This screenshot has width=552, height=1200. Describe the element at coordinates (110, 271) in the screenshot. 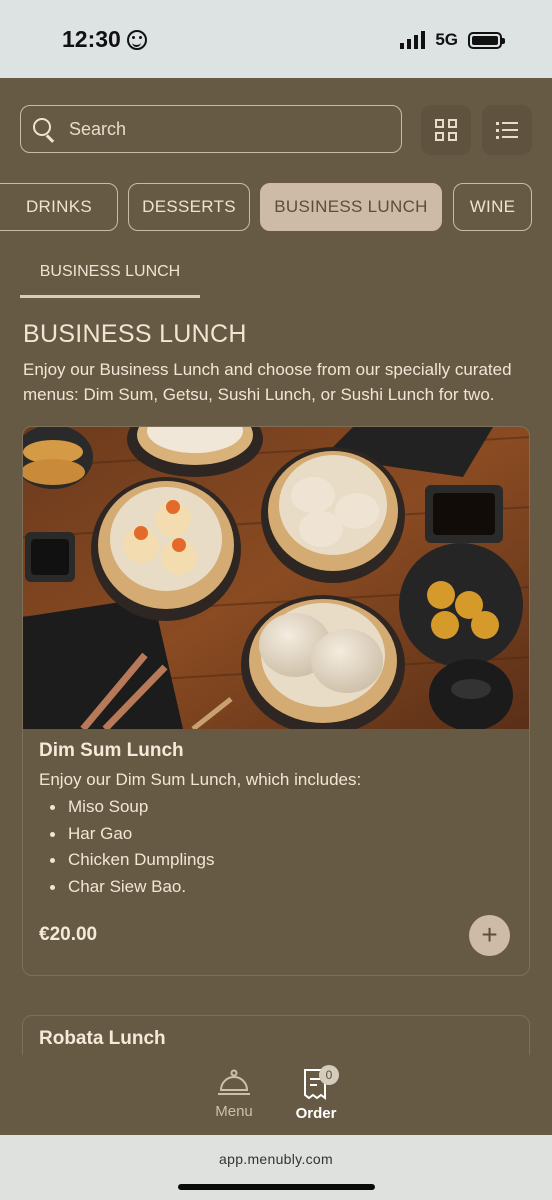

I see `subtab-label: BUSINESS LUNCH` at that location.